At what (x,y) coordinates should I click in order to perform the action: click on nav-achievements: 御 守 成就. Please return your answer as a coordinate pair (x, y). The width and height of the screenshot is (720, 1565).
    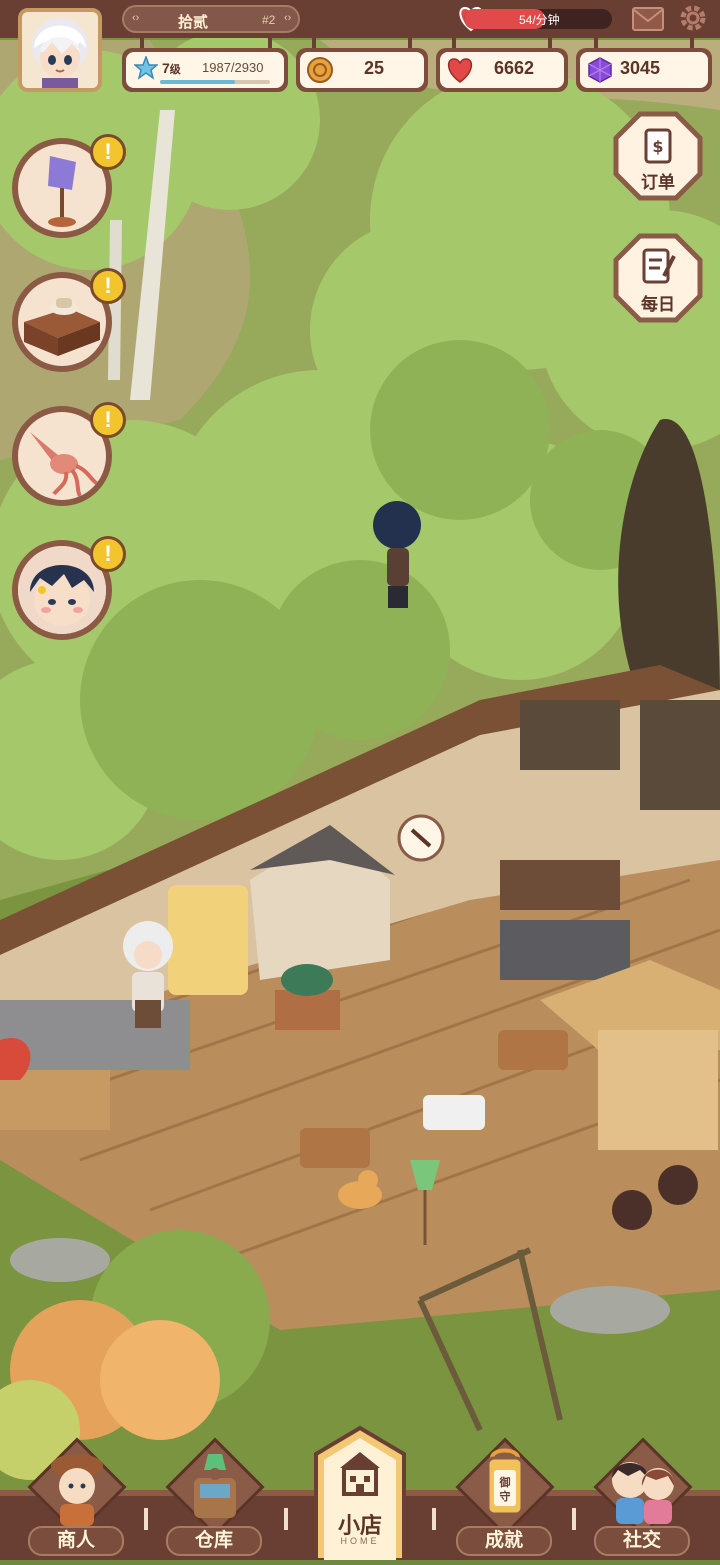
    Looking at the image, I should click on (505, 1498).